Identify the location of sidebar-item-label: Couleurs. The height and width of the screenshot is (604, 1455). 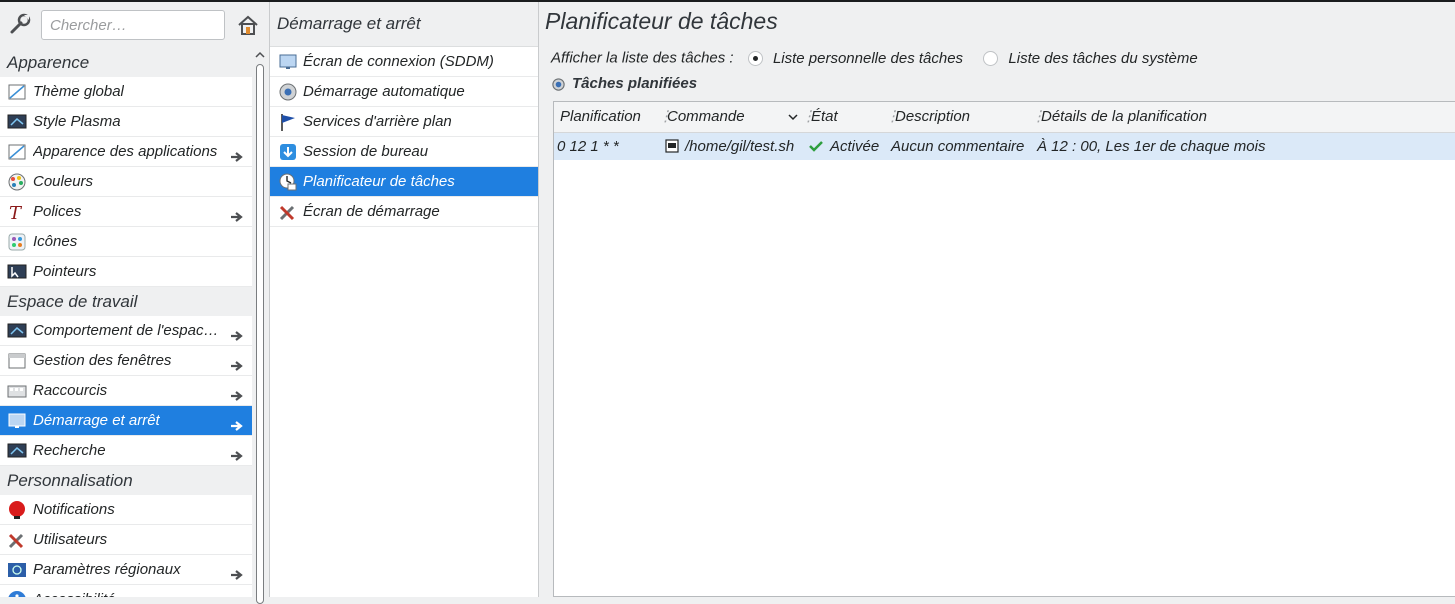
(63, 181).